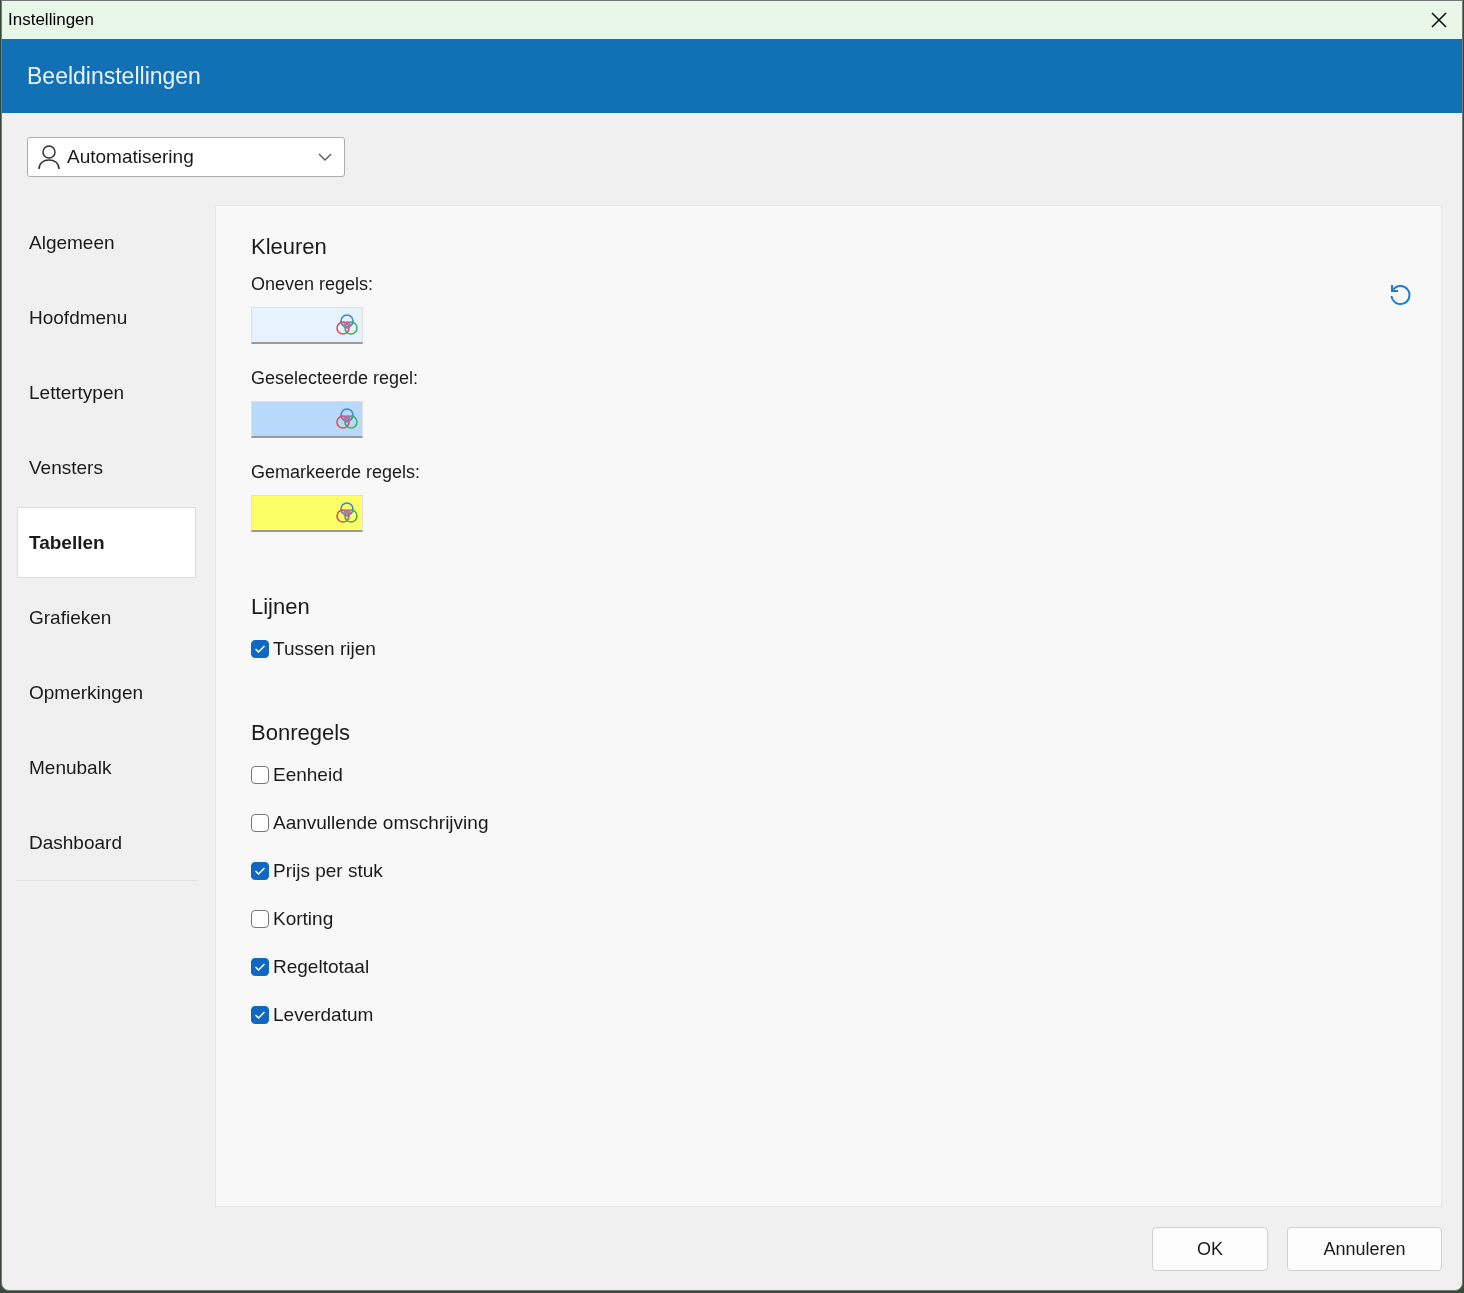  I want to click on checkbox-label: Prijs per stuk, so click(328, 871).